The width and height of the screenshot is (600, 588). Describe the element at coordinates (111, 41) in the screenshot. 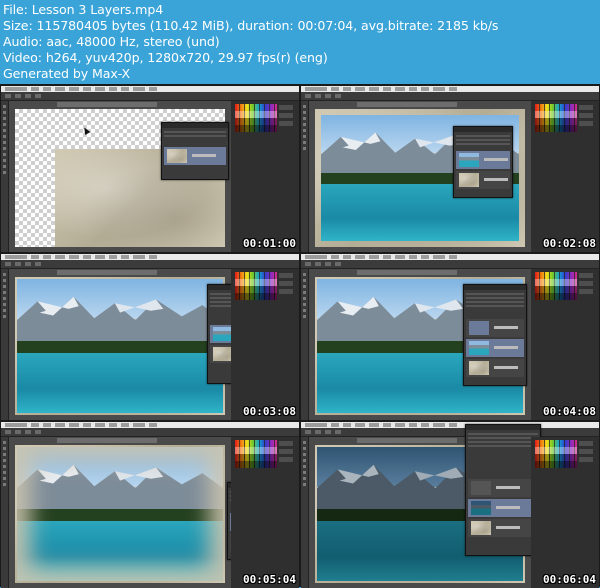

I see `audio-info-line: Audio: aac, 48000 Hz, stereo (und)` at that location.